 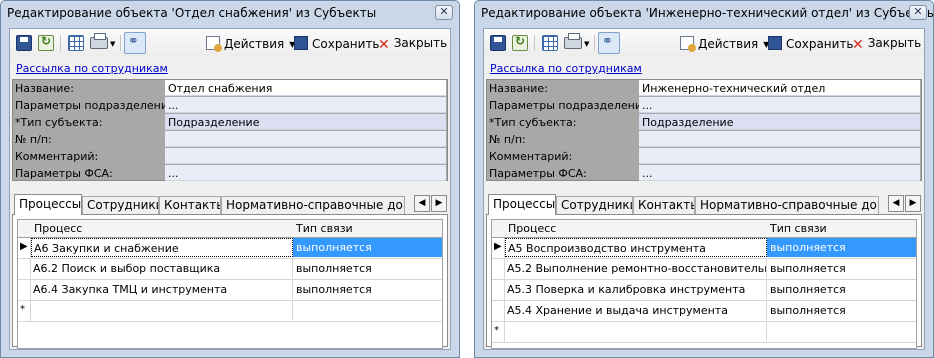 I want to click on actions-icon, so click(x=214, y=44).